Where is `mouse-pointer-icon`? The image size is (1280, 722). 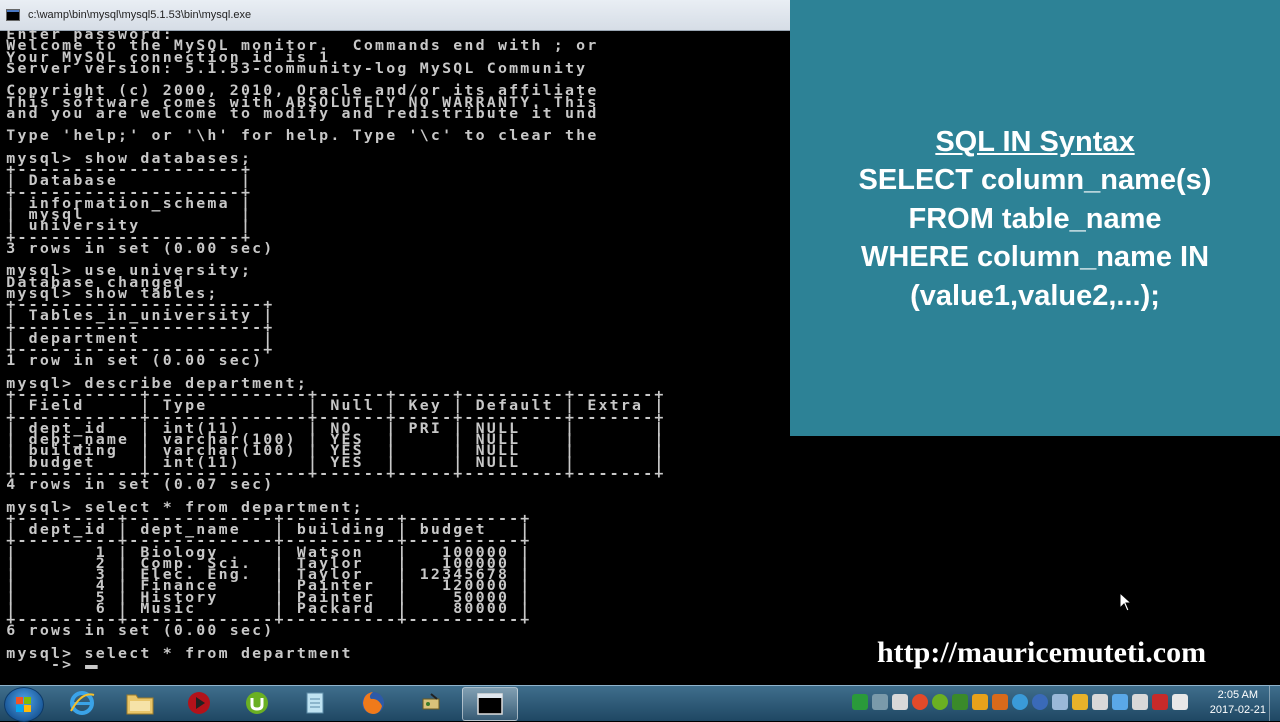
mouse-pointer-icon is located at coordinates (1126, 602).